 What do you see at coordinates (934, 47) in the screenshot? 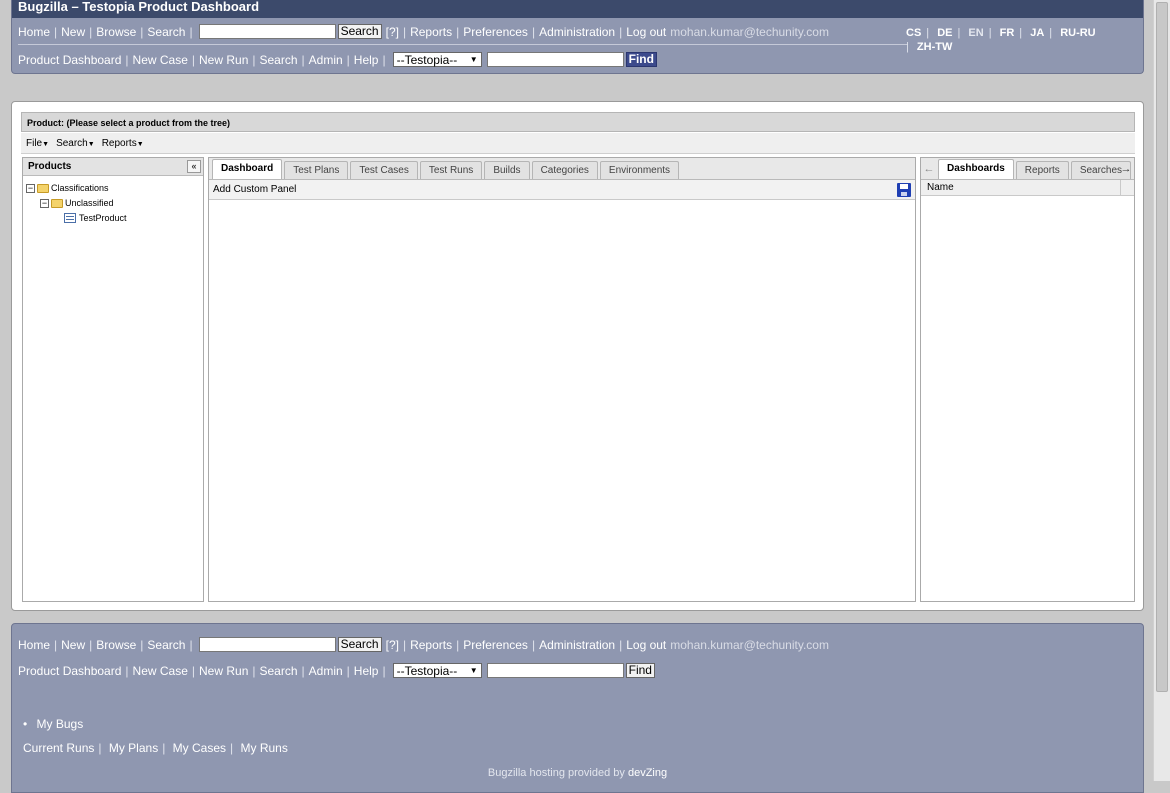
I see `lang-zh-link: ZH-TW` at bounding box center [934, 47].